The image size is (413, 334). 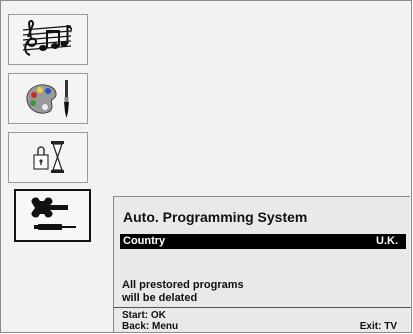 I want to click on palette-brush-icon, so click(x=47, y=99).